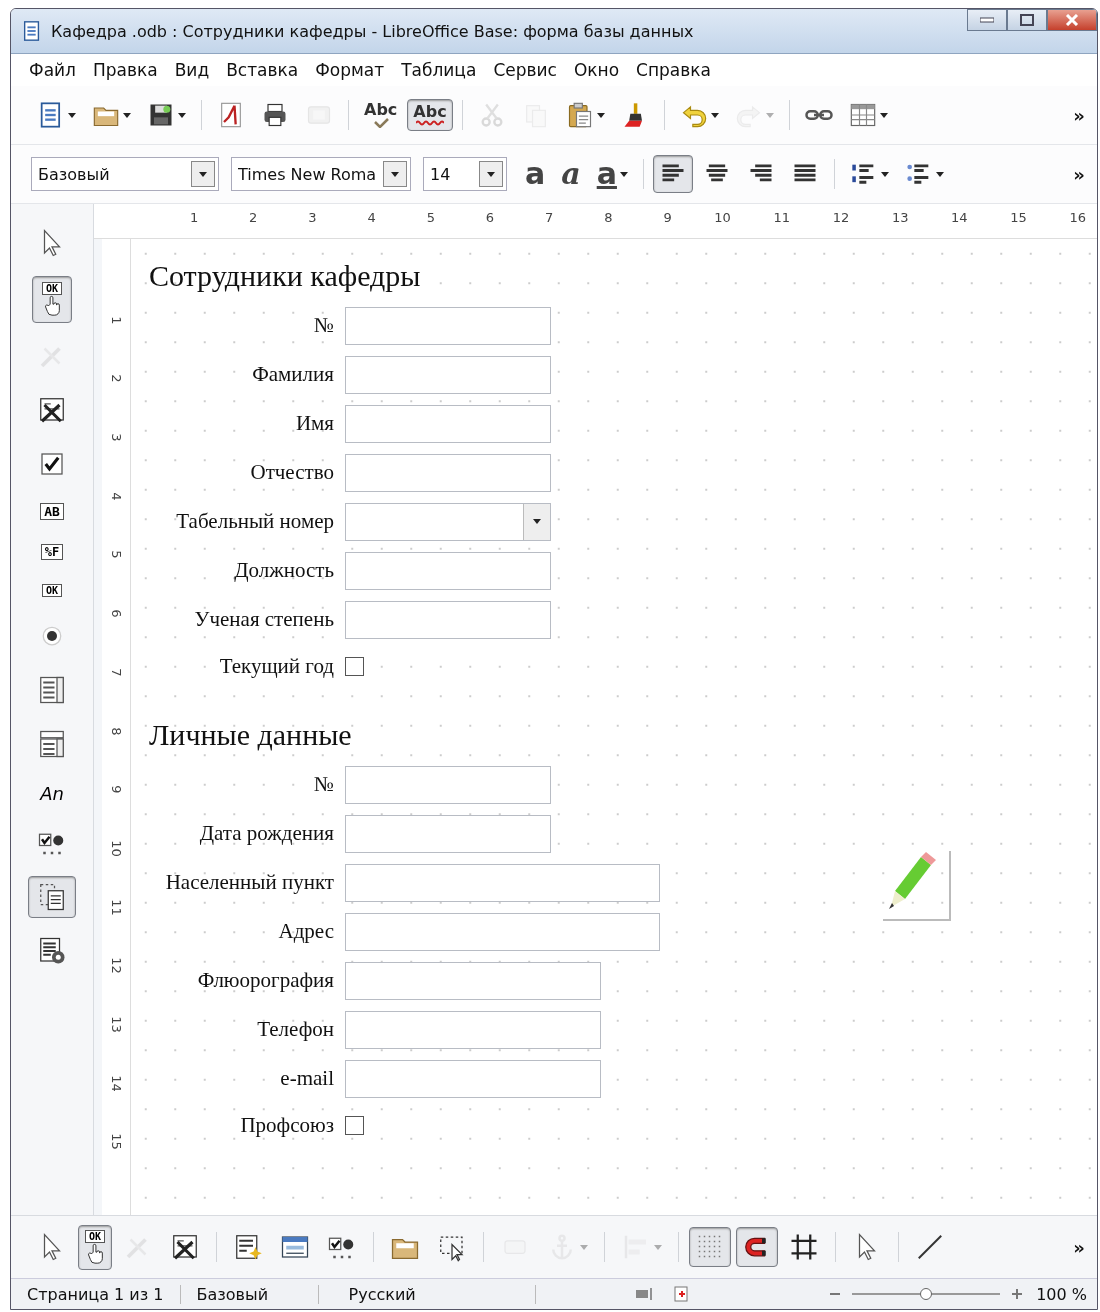  What do you see at coordinates (448, 521) in the screenshot?
I see `combo-field` at bounding box center [448, 521].